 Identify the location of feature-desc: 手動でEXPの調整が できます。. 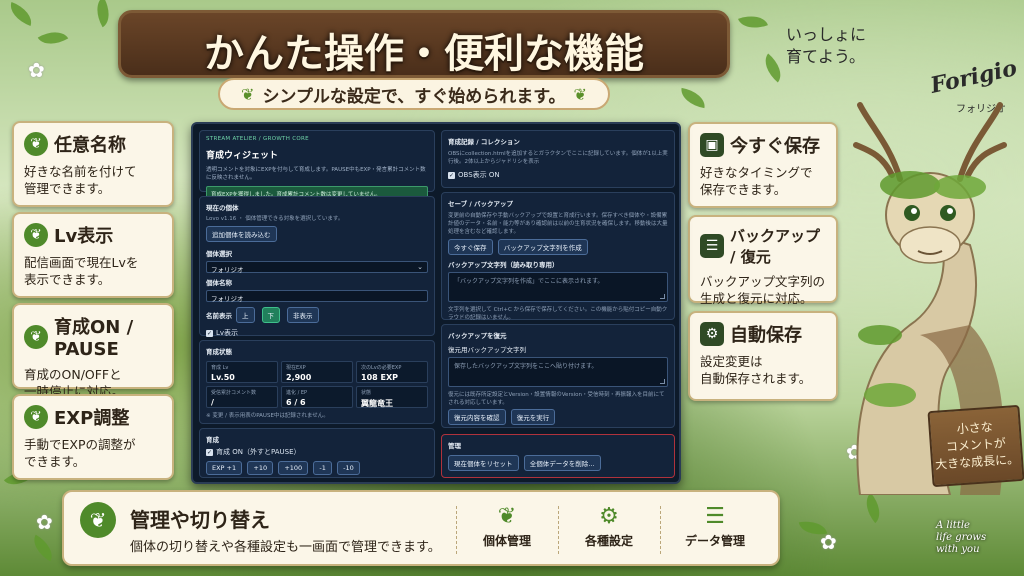
(80, 453).